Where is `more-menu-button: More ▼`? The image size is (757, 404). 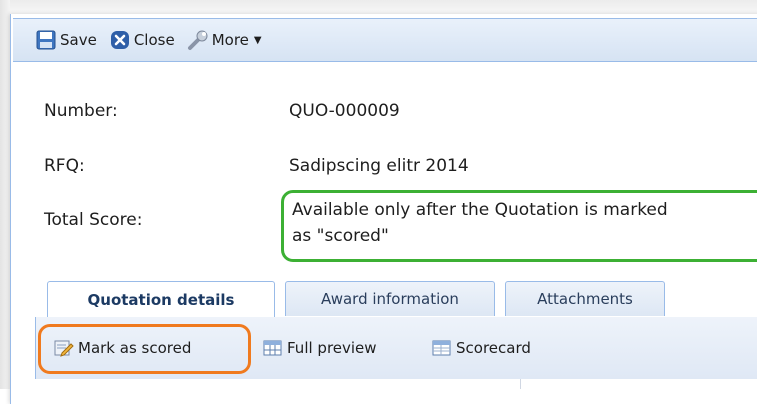 more-menu-button: More ▼ is located at coordinates (224, 40).